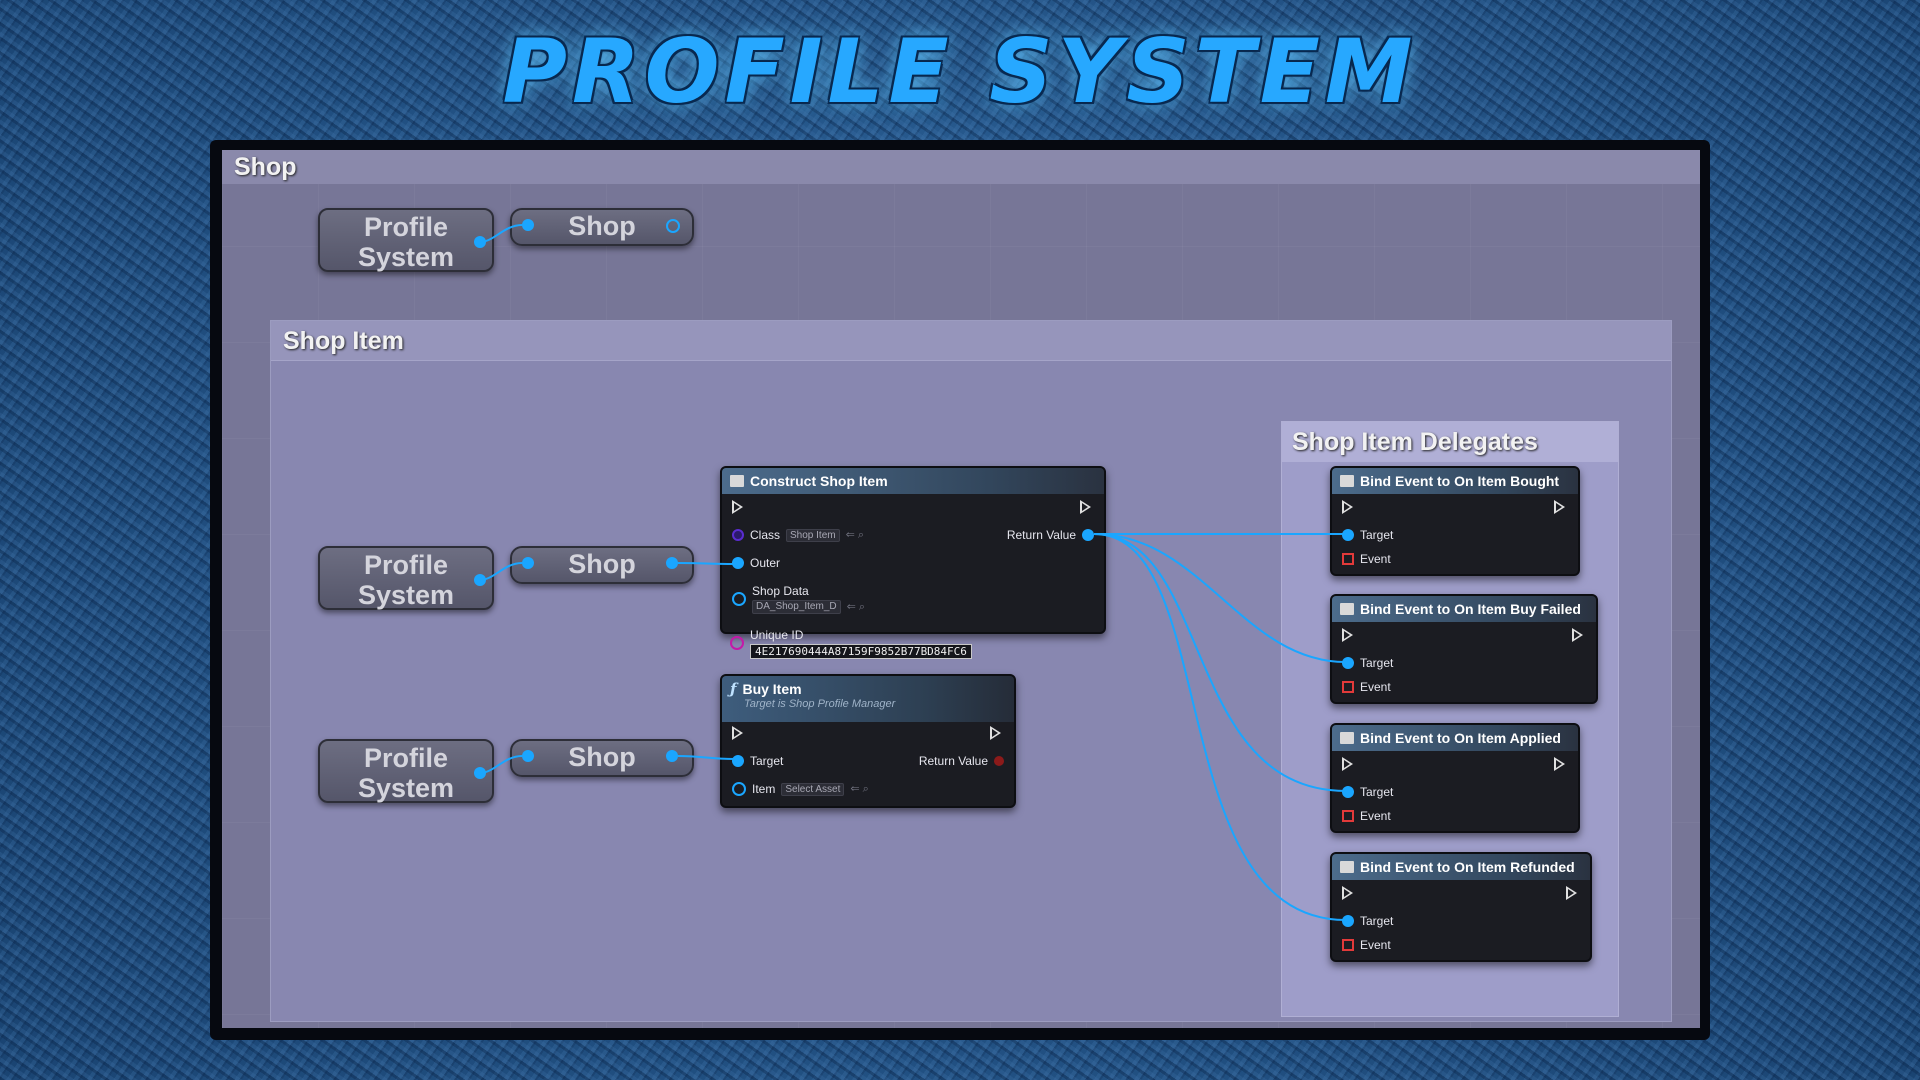 This screenshot has width=1920, height=1080. Describe the element at coordinates (777, 635) in the screenshot. I see `unique-id-label: Unique ID` at that location.